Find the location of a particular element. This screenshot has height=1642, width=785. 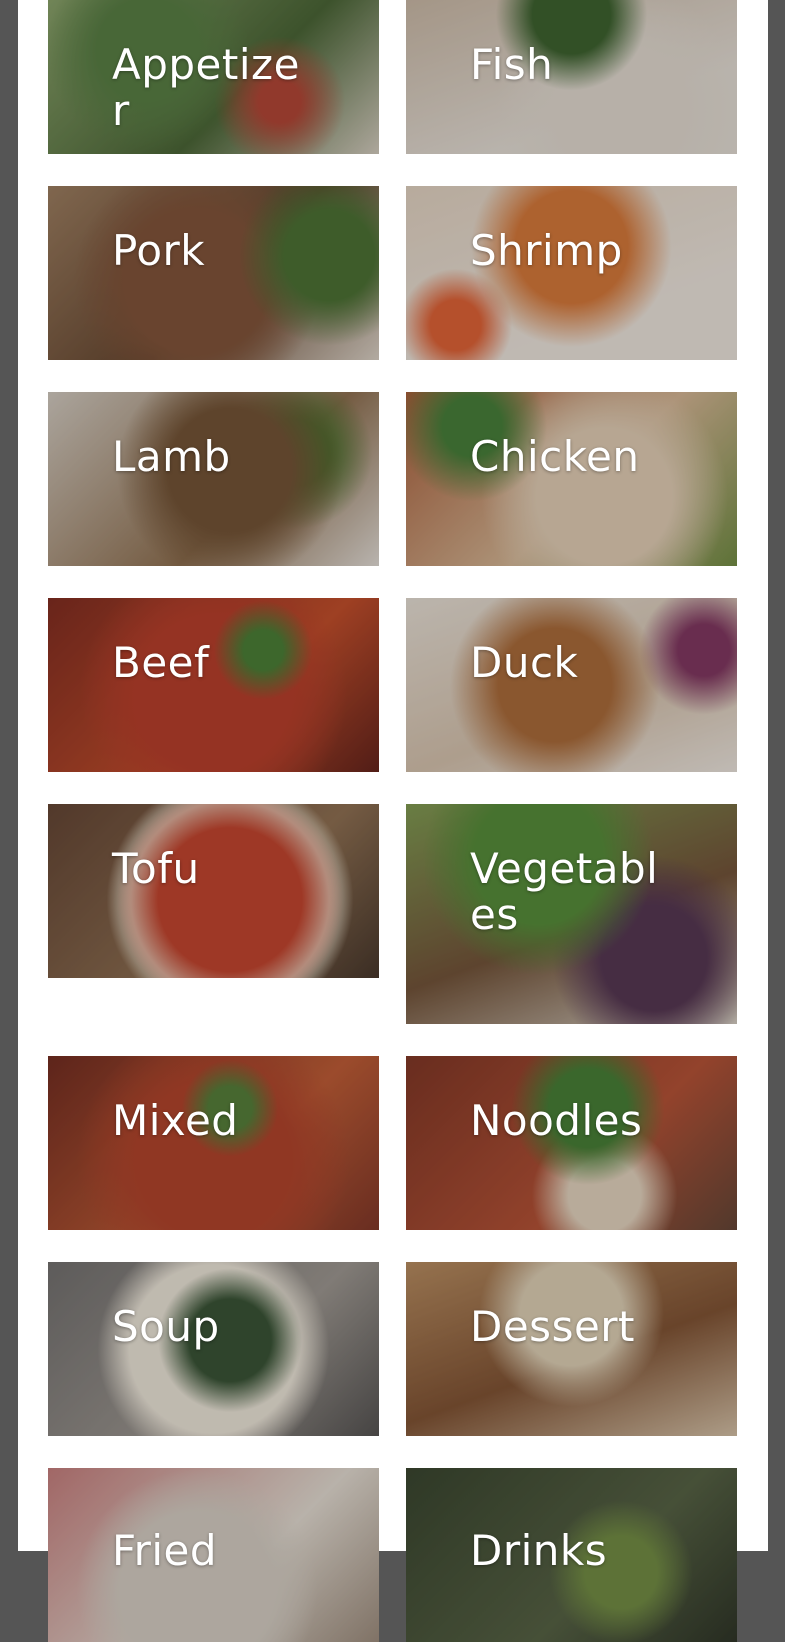

category-tile-drinks: Drinks is located at coordinates (571, 1555).